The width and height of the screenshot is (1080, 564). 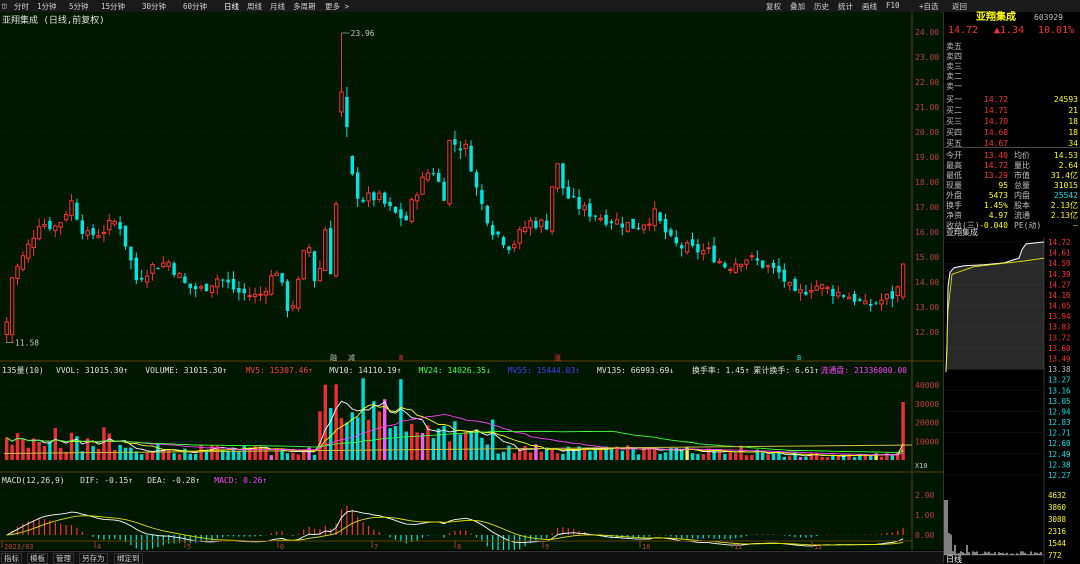 What do you see at coordinates (797, 6) in the screenshot?
I see `tool-button-1: 叠加` at bounding box center [797, 6].